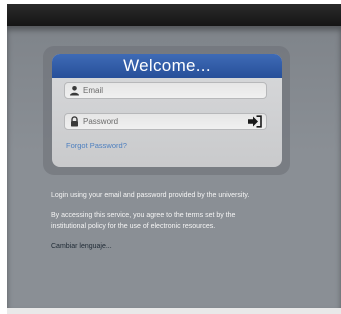  Describe the element at coordinates (174, 15) in the screenshot. I see `top-bar` at that location.